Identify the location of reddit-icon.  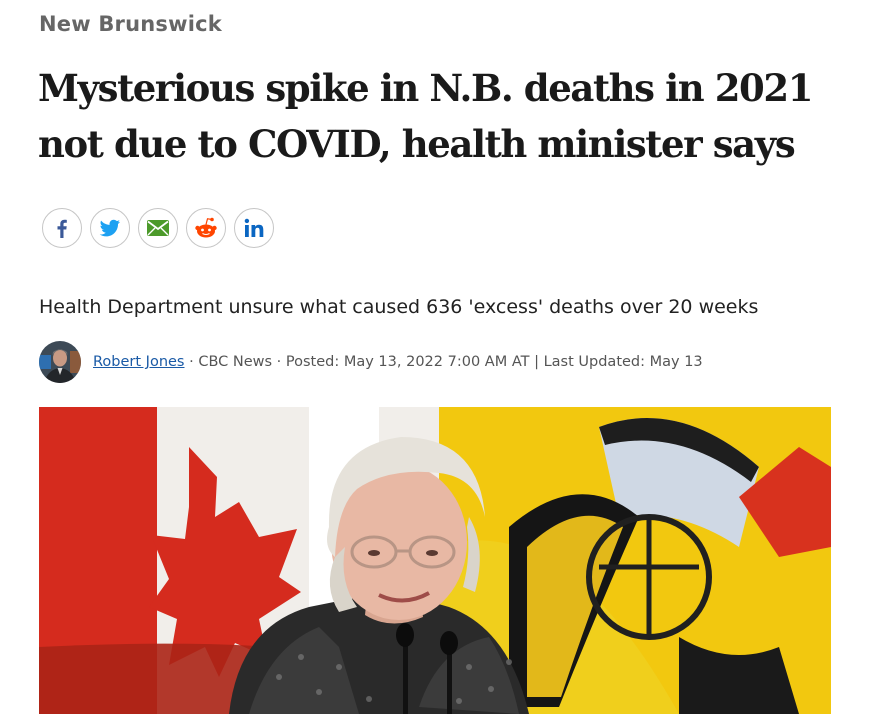
(206, 227).